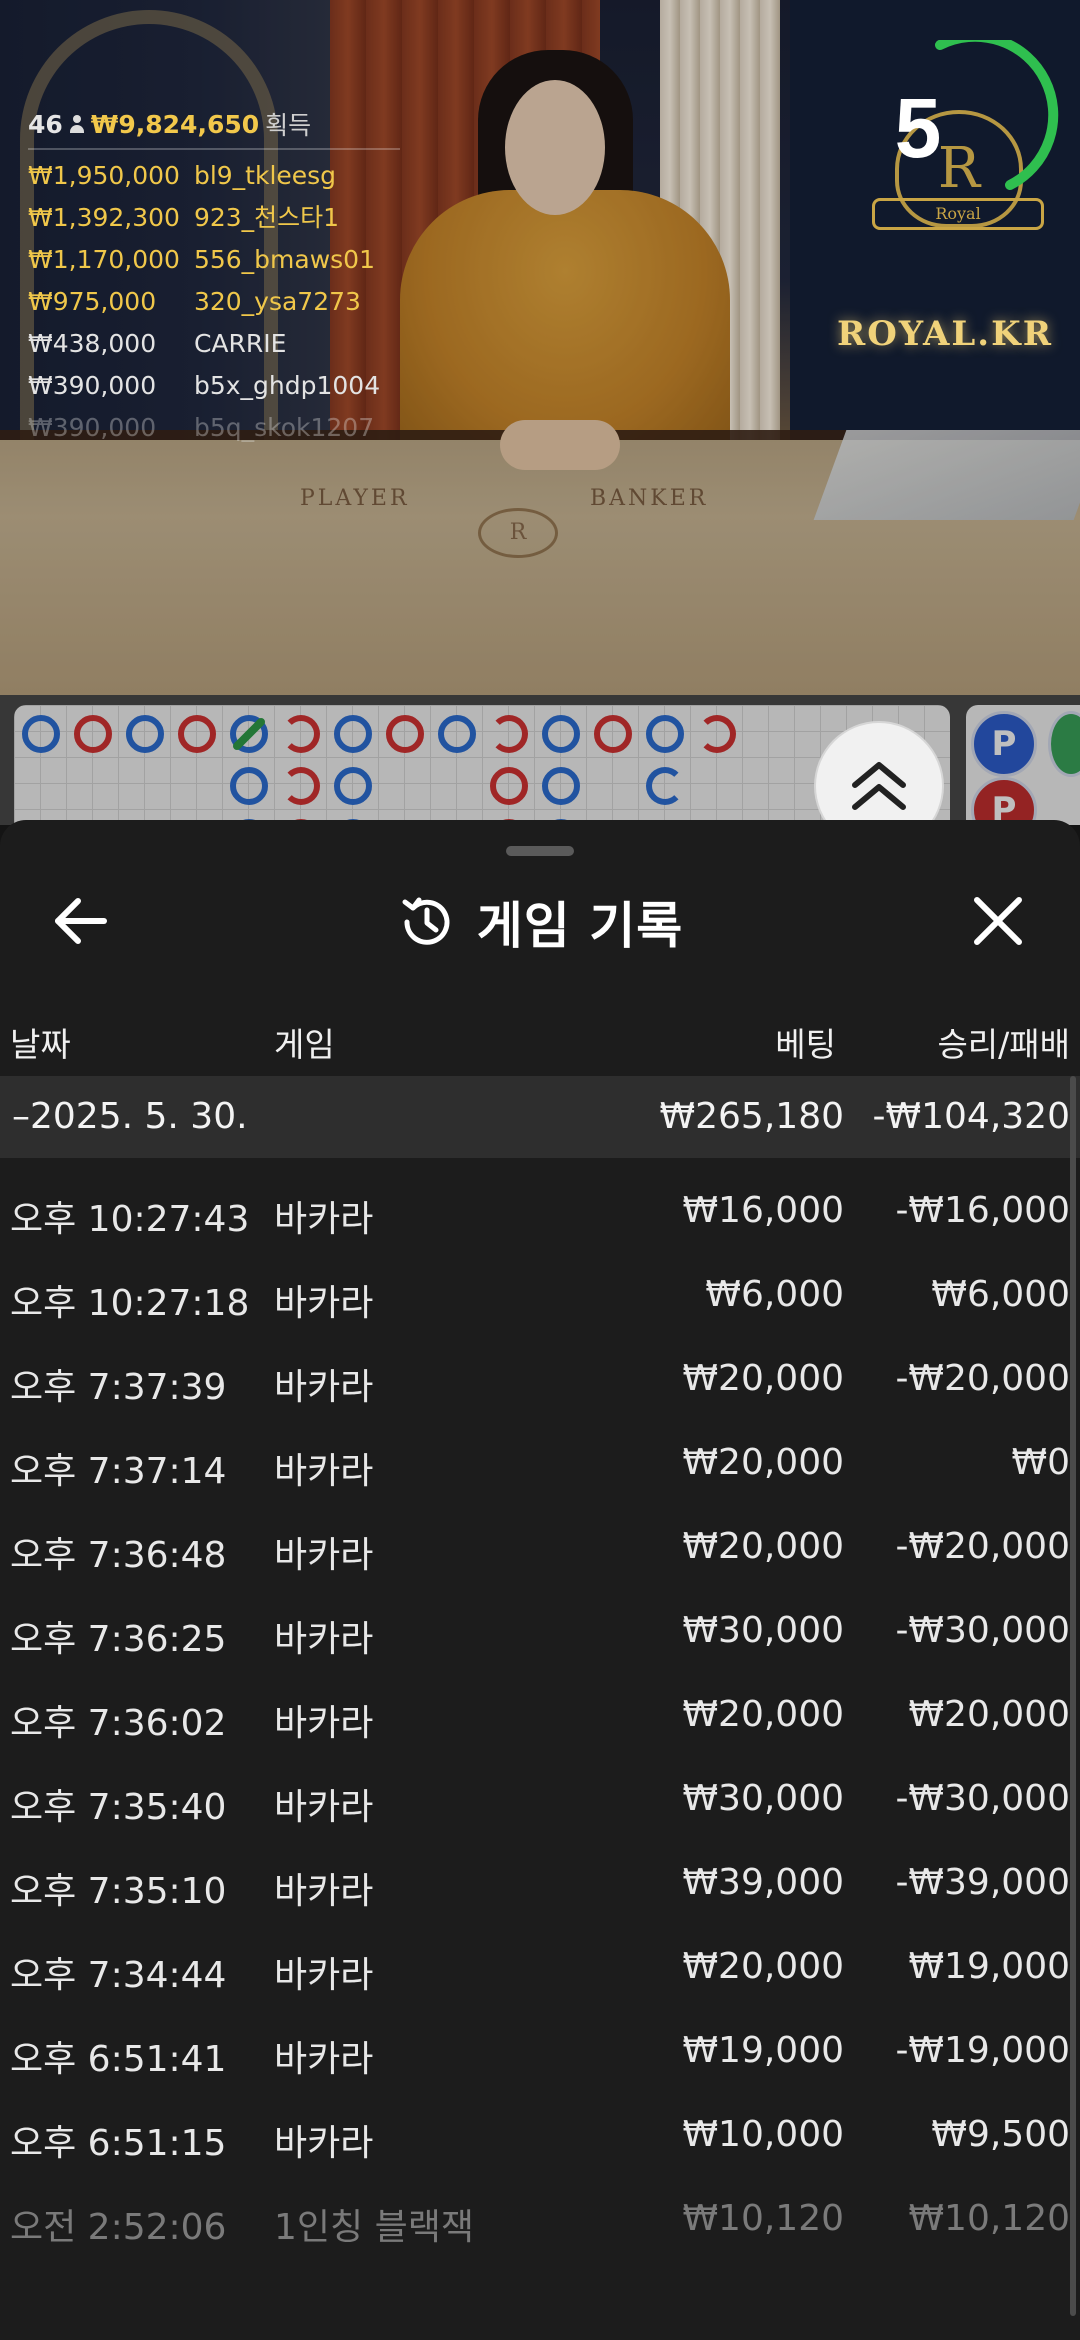 Image resolution: width=1080 pixels, height=2340 pixels. I want to click on table-row: 오전 2:52:06 1인칭 블랙잭 ₩10,120 ₩10,120, so click(540, 2222).